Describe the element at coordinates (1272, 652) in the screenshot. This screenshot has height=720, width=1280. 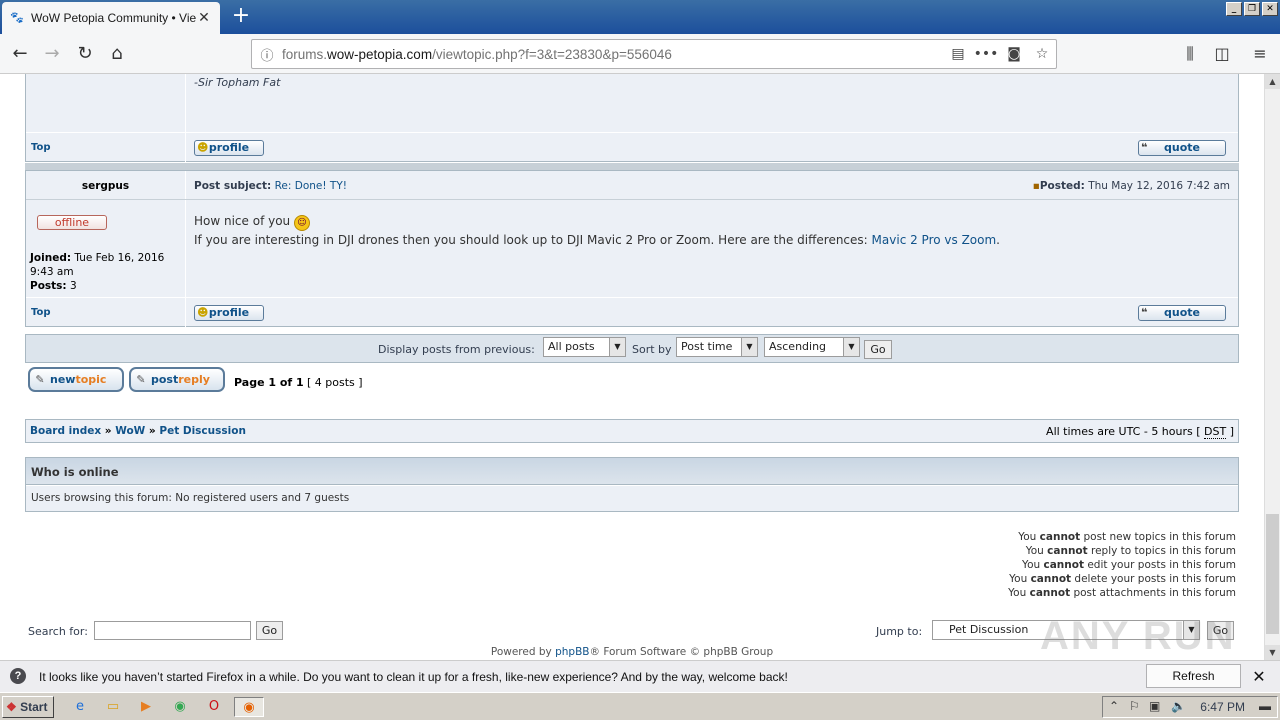
I see `scroll-down-icon: ▼` at that location.